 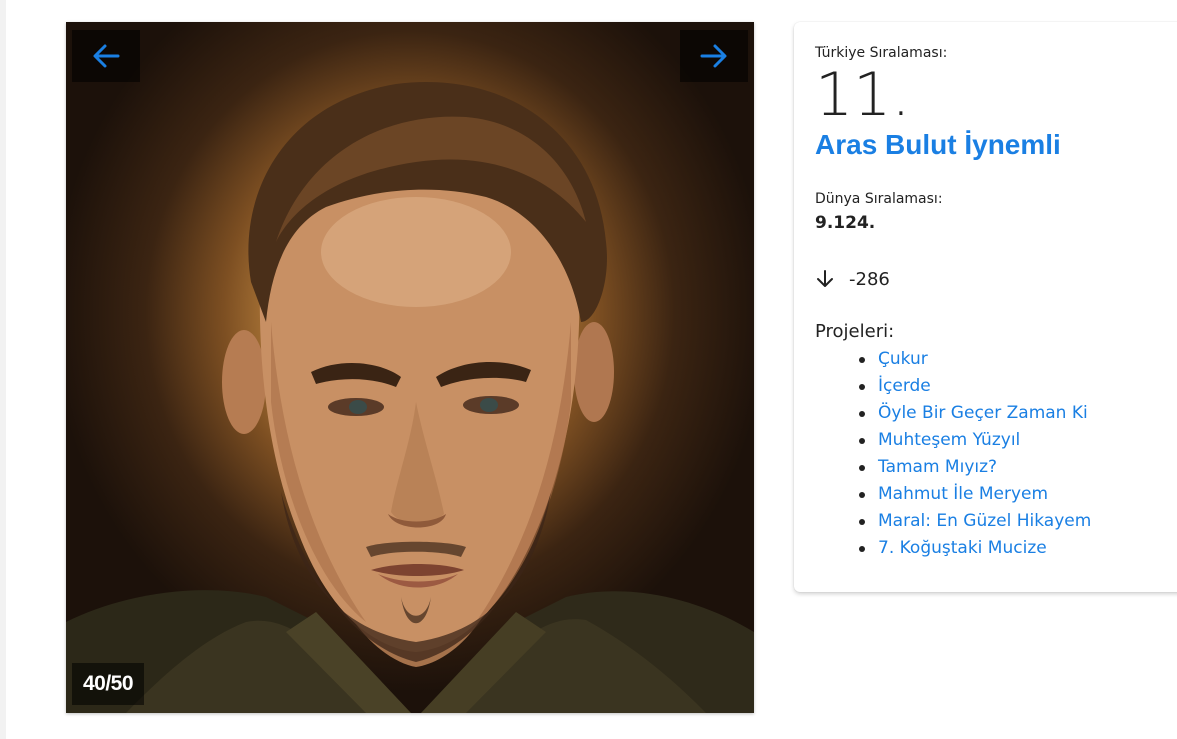 I want to click on rank-change: -286, so click(x=996, y=279).